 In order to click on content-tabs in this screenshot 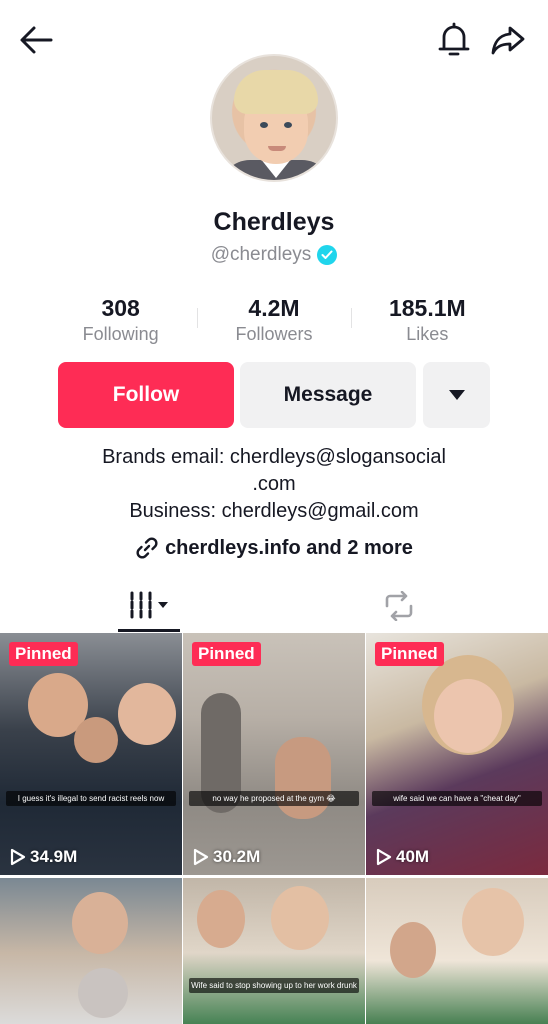, I will do `click(274, 606)`.